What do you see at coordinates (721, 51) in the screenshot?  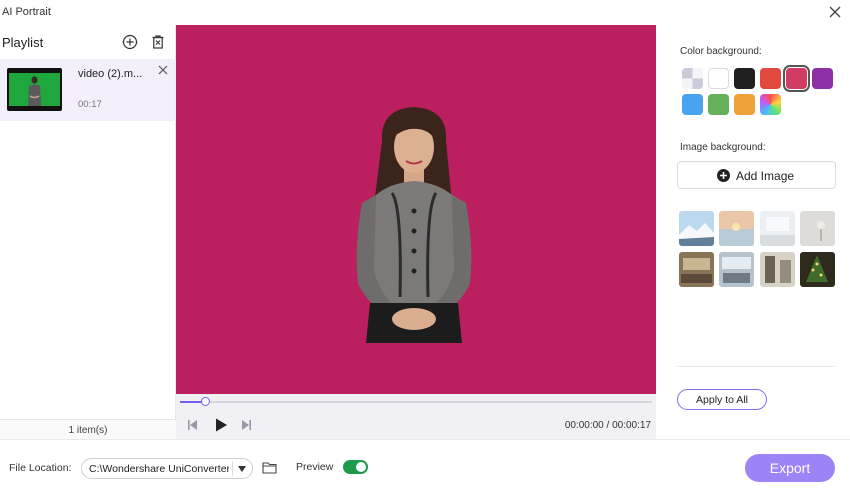 I see `color-background-label: Color background:` at bounding box center [721, 51].